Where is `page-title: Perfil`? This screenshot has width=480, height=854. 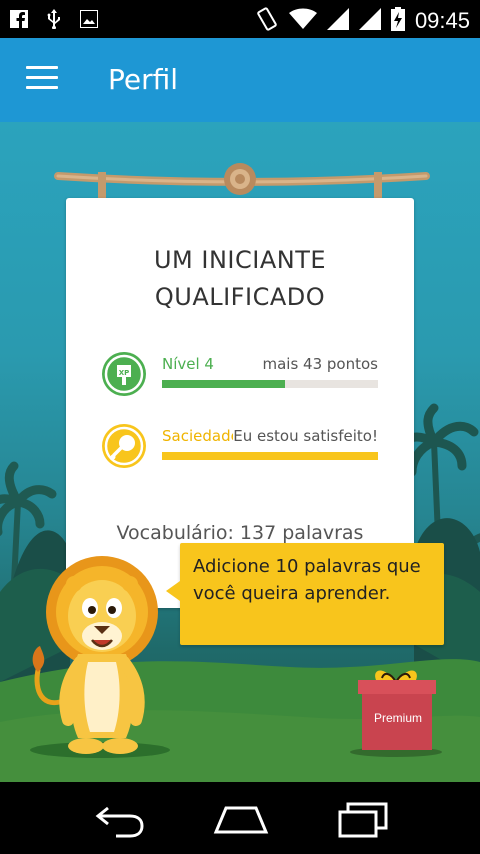
page-title: Perfil is located at coordinates (143, 79).